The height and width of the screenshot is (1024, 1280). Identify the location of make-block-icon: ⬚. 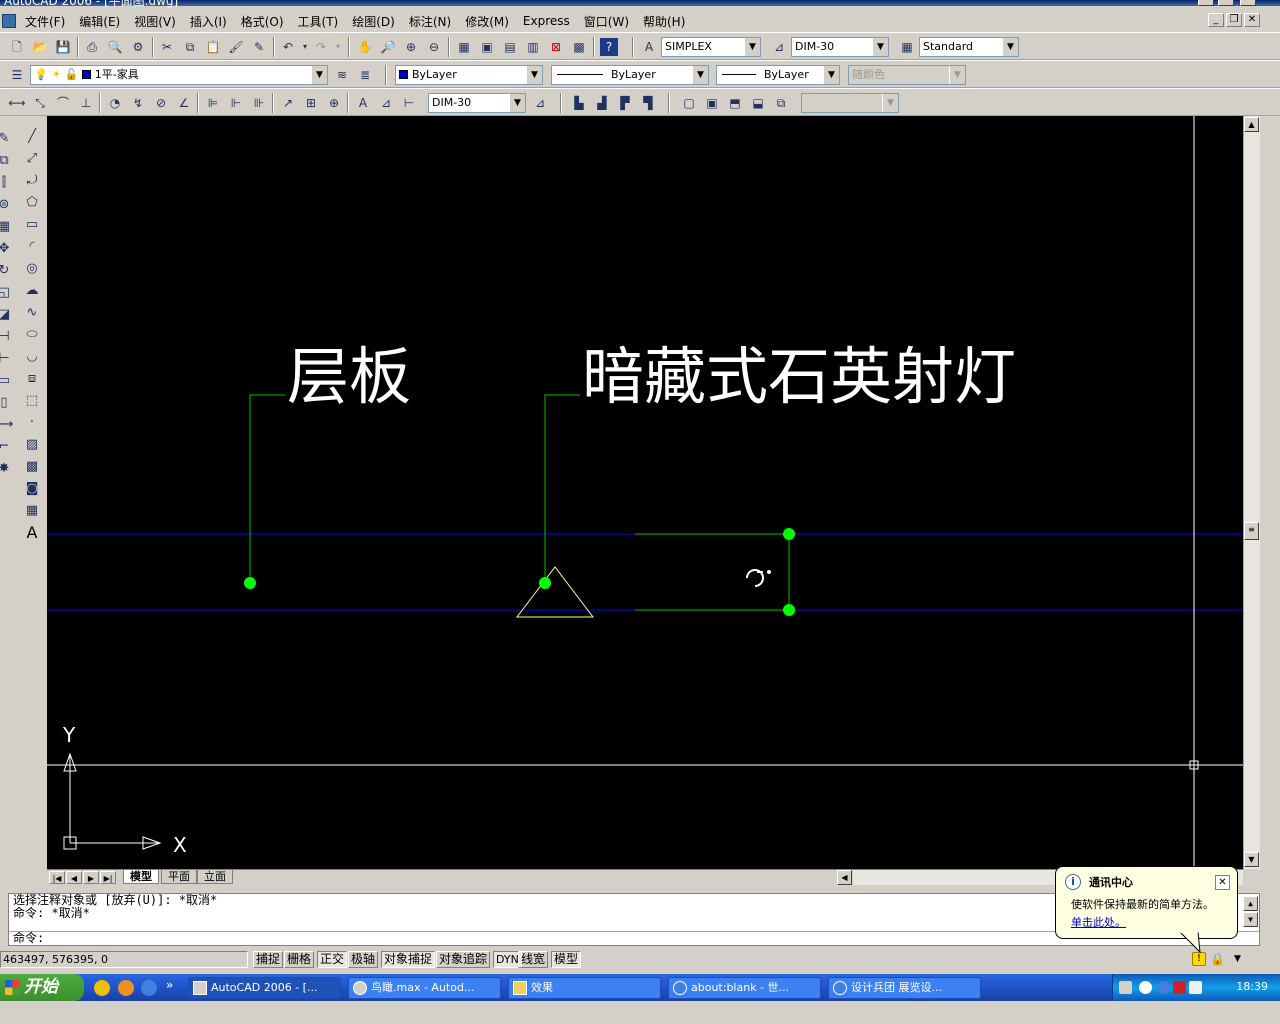
(32, 400).